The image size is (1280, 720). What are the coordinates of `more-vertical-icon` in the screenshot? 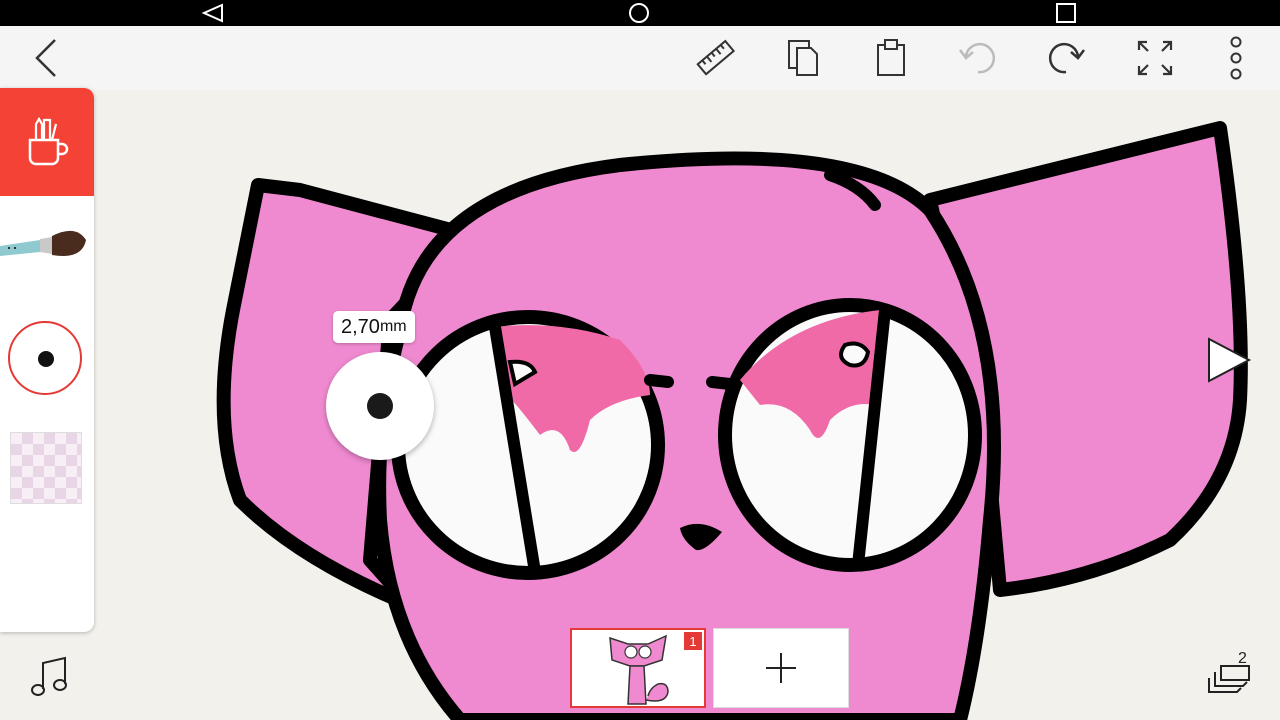 It's located at (1236, 58).